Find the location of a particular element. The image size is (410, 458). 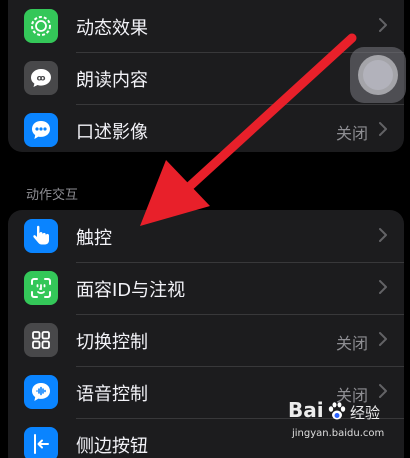

settings-row-label: 动态效果 is located at coordinates (112, 28).